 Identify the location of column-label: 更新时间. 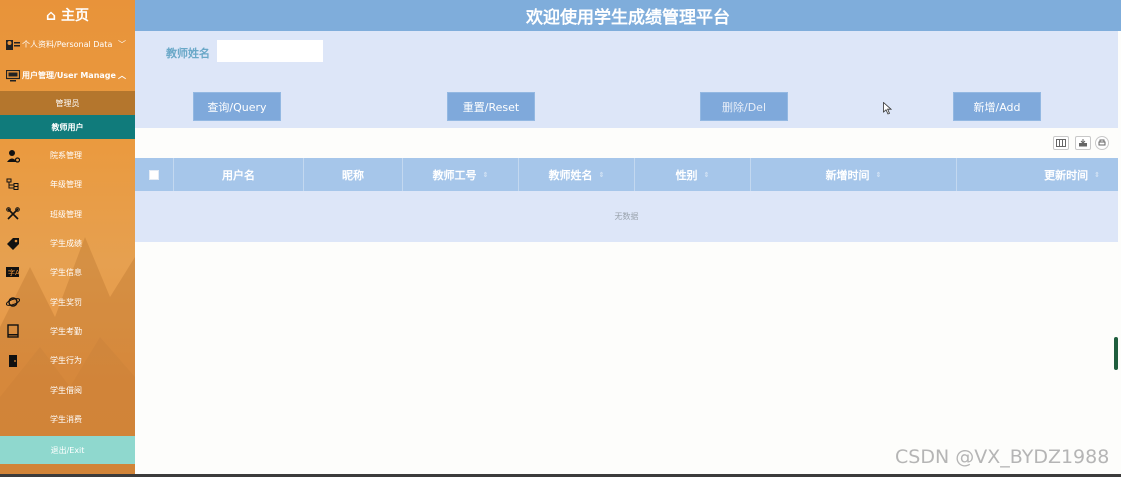
(1066, 175).